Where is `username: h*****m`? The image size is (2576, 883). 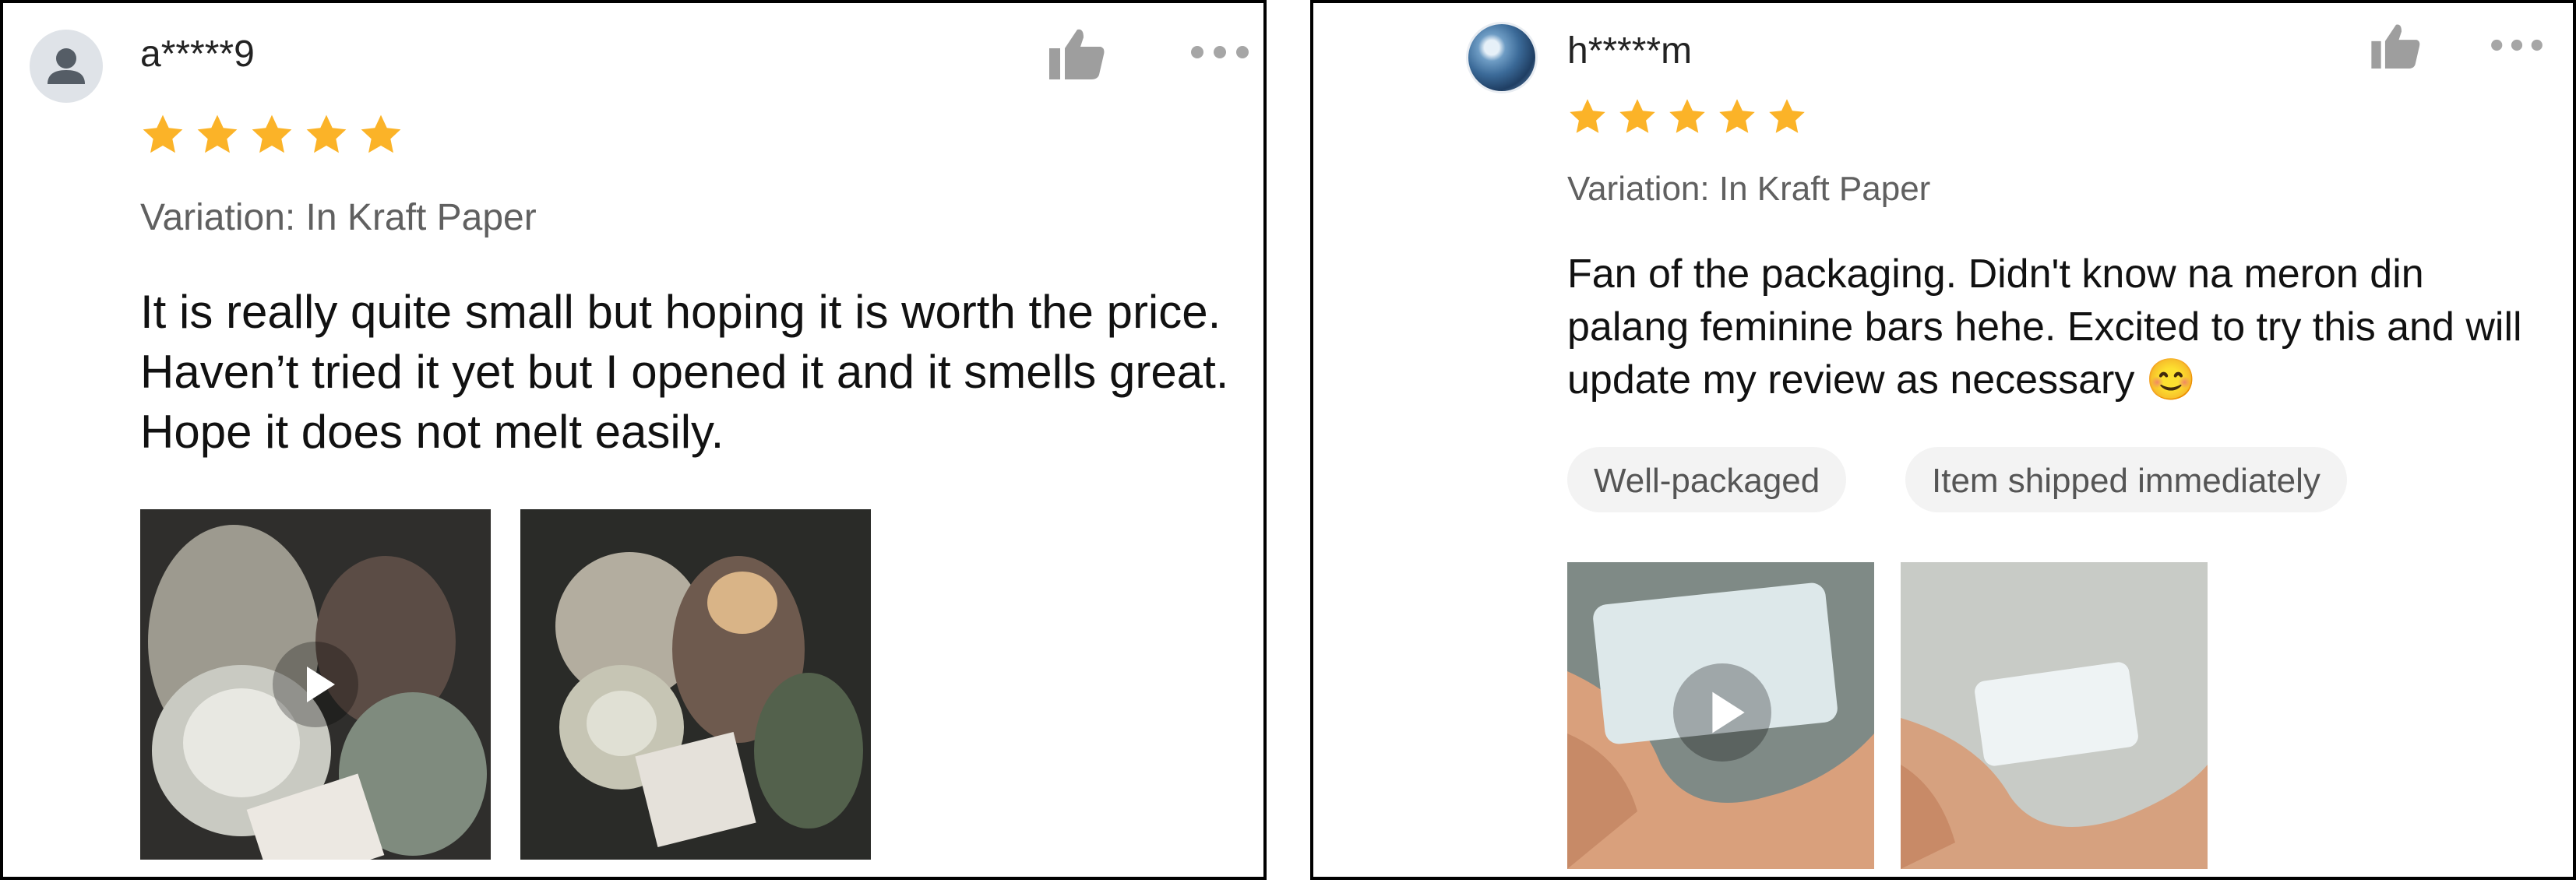
username: h*****m is located at coordinates (1630, 51).